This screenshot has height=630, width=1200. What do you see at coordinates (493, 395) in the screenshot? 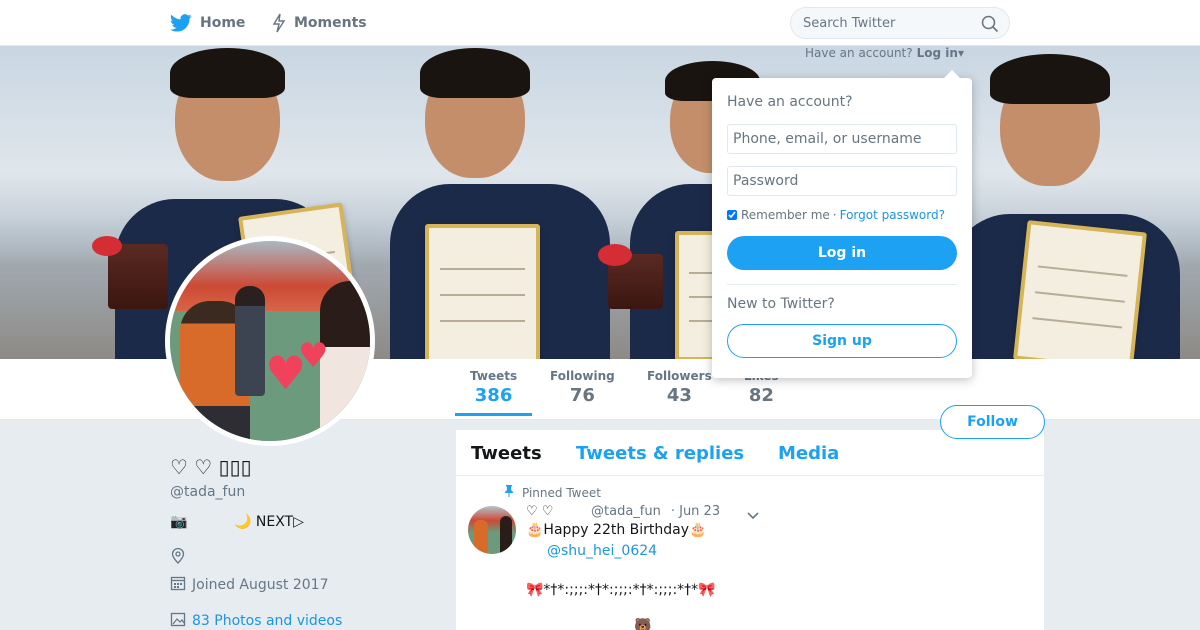
I see `stat-value: 386` at bounding box center [493, 395].